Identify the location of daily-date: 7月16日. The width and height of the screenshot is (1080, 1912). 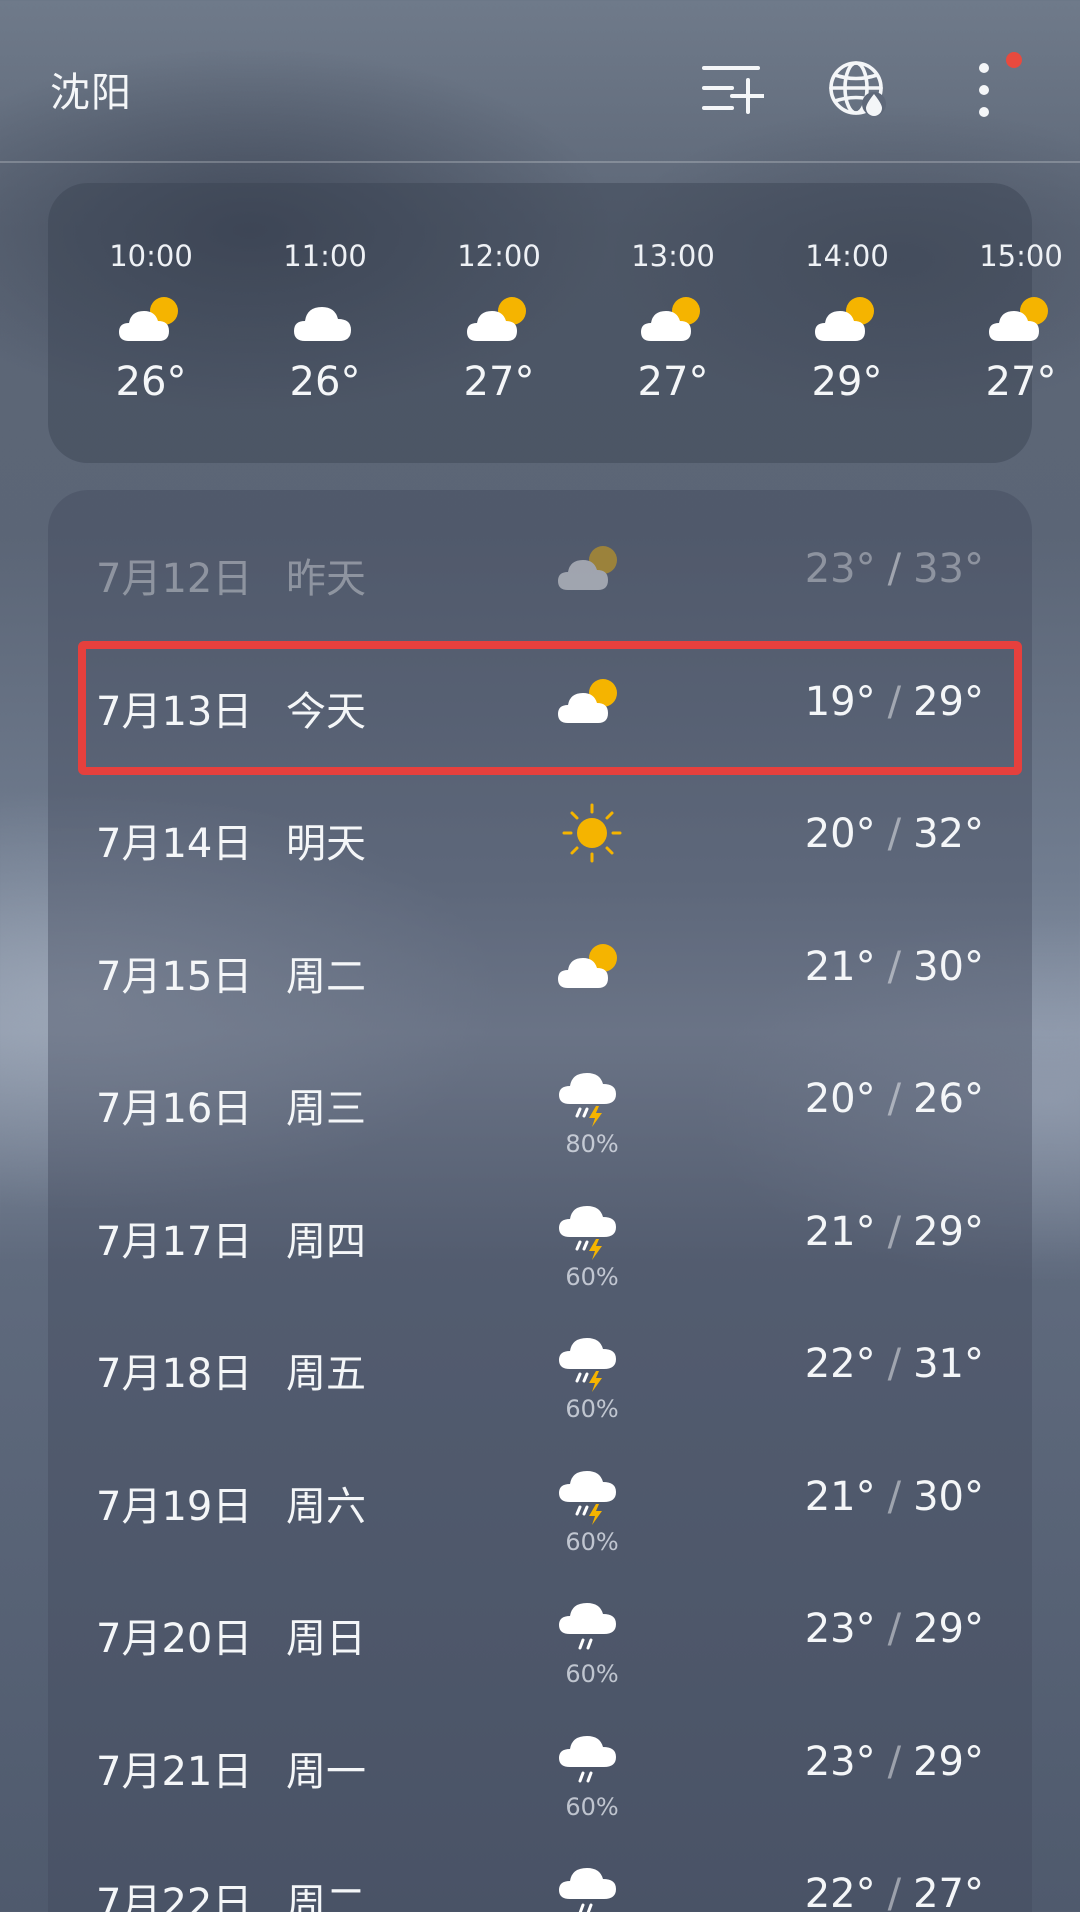
(174, 1109).